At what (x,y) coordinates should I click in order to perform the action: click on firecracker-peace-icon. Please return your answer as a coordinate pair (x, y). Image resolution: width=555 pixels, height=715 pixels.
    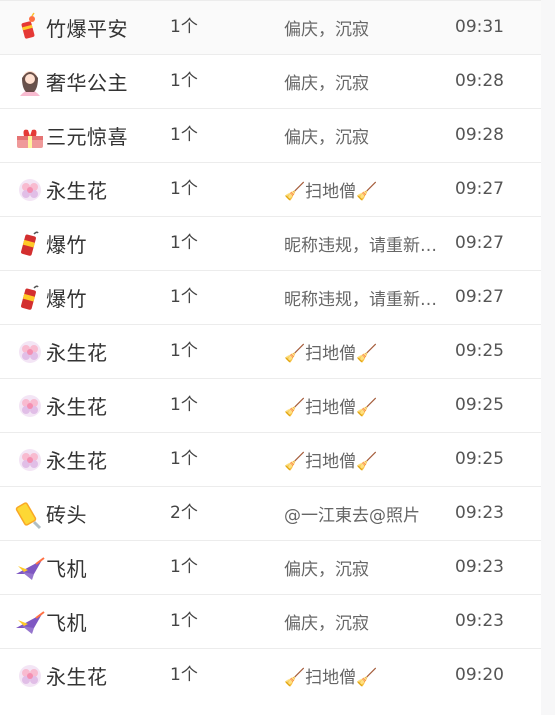
    Looking at the image, I should click on (30, 28).